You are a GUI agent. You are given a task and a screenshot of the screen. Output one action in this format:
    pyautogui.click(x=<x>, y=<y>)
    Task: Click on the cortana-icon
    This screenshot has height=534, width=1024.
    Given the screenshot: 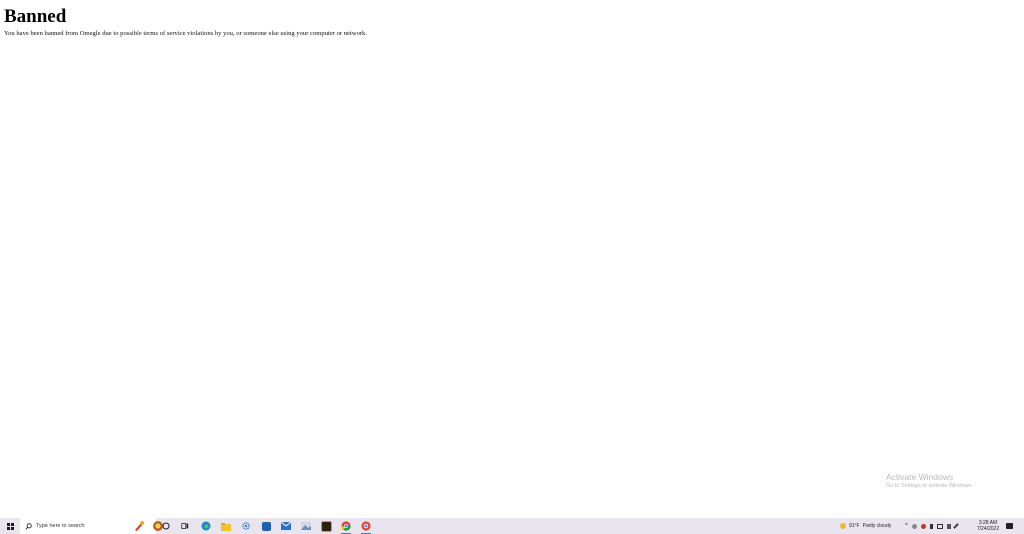 What is the action you would take?
    pyautogui.click(x=166, y=526)
    